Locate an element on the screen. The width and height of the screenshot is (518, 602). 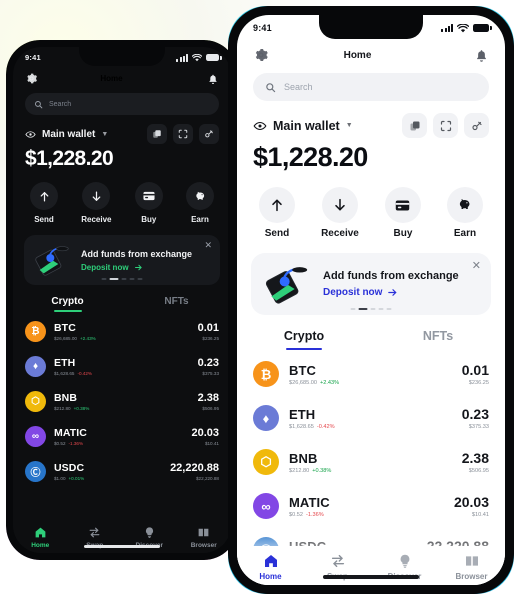
asset-symbol: ETH is located at coordinates (302, 414).